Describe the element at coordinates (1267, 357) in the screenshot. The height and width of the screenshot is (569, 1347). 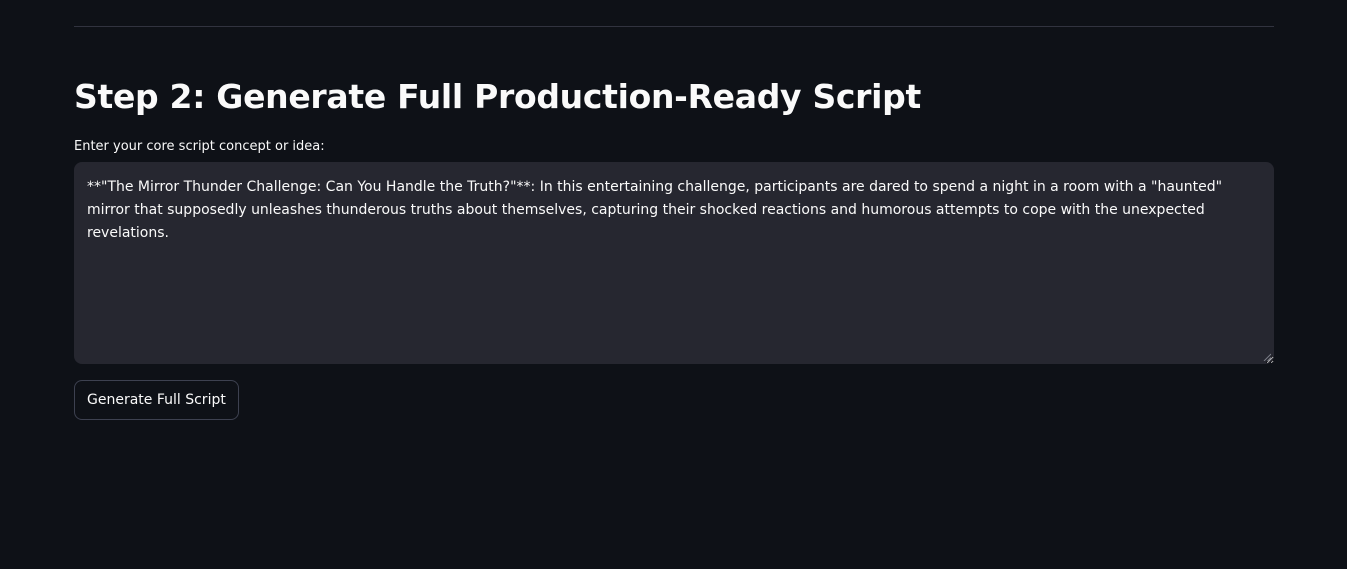
I see `resize-handle-icon` at that location.